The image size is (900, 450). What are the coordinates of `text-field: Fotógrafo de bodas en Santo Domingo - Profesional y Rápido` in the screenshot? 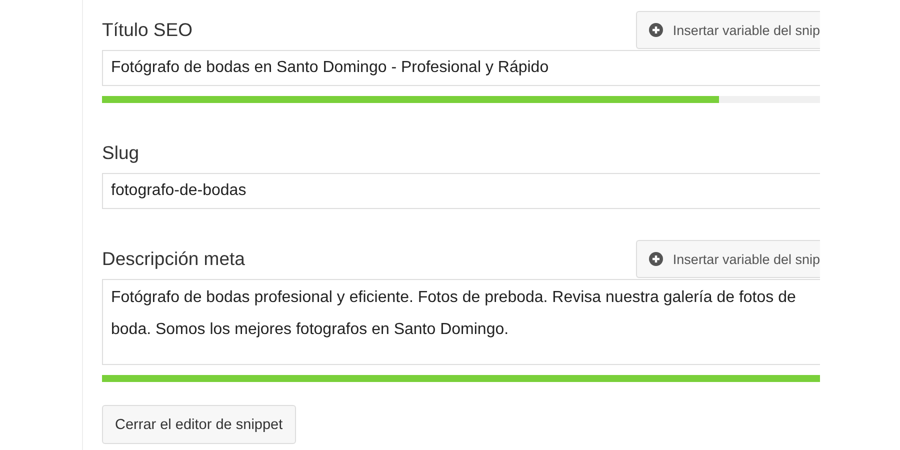 It's located at (461, 68).